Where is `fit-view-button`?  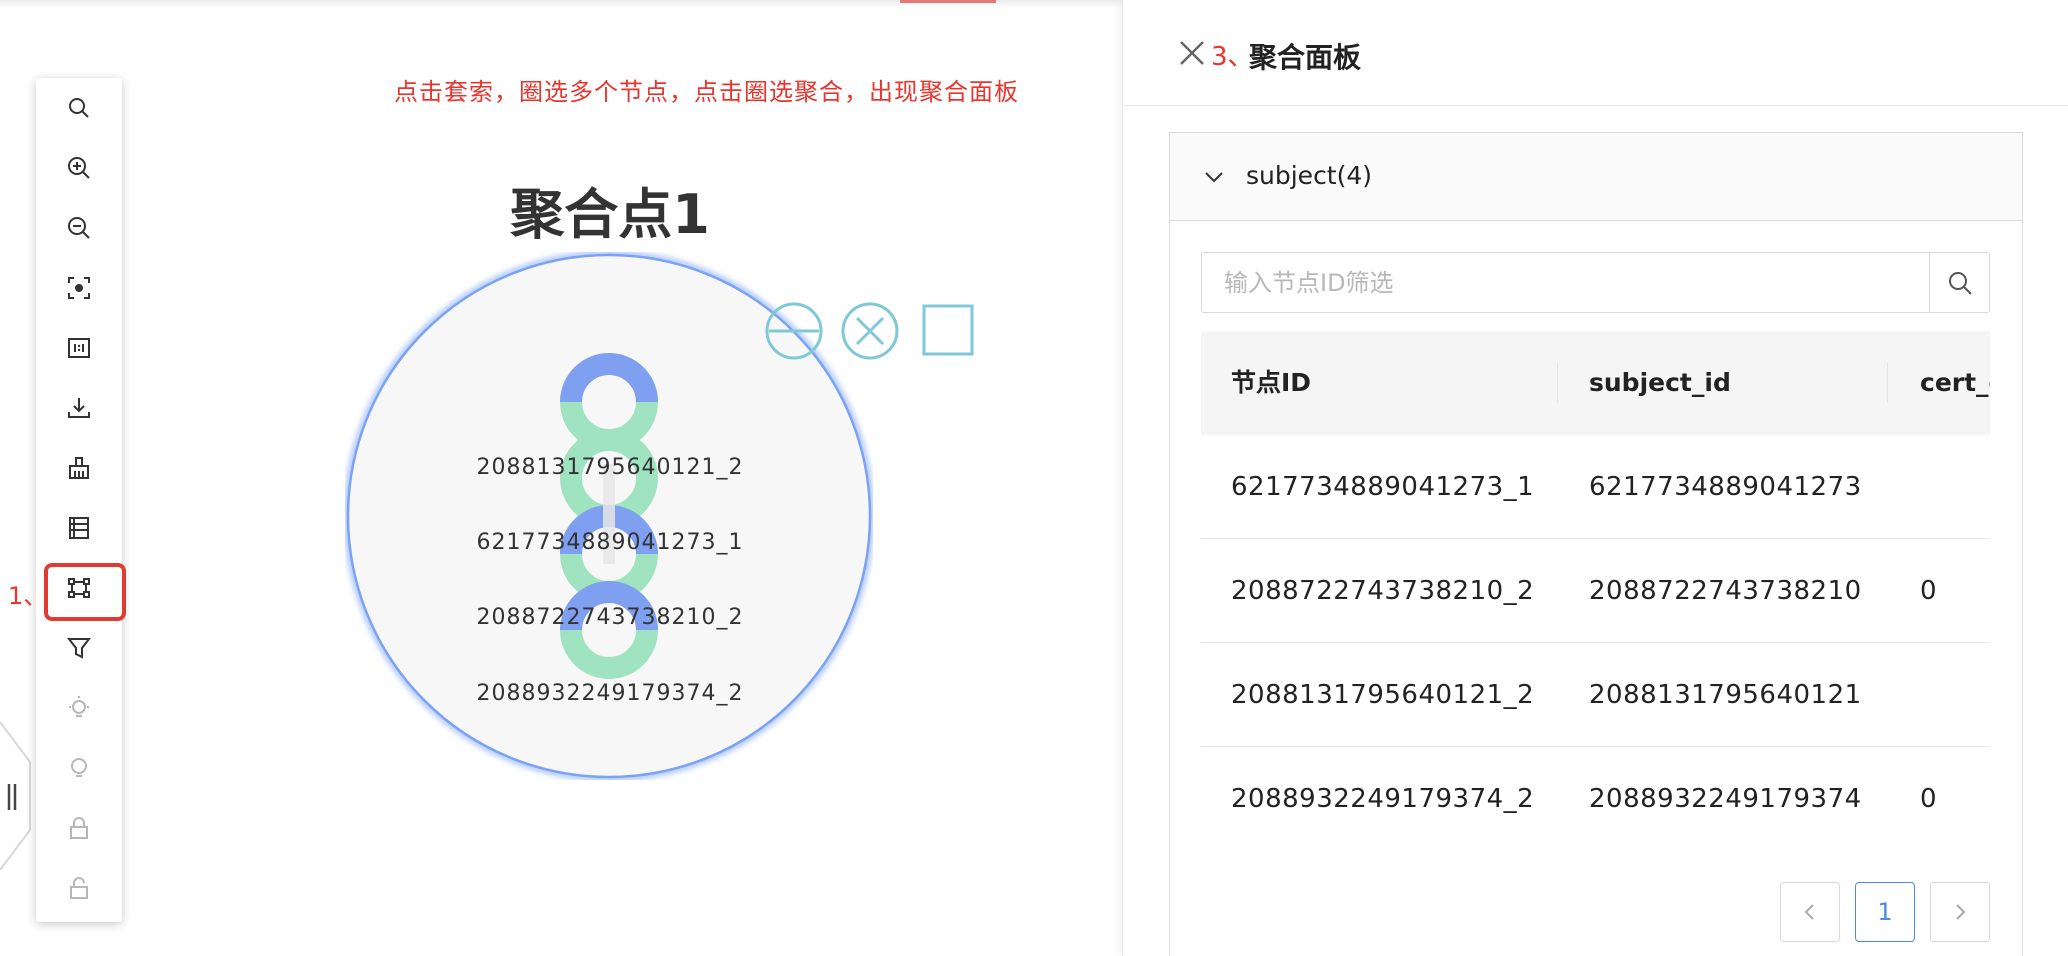
fit-view-button is located at coordinates (79, 288).